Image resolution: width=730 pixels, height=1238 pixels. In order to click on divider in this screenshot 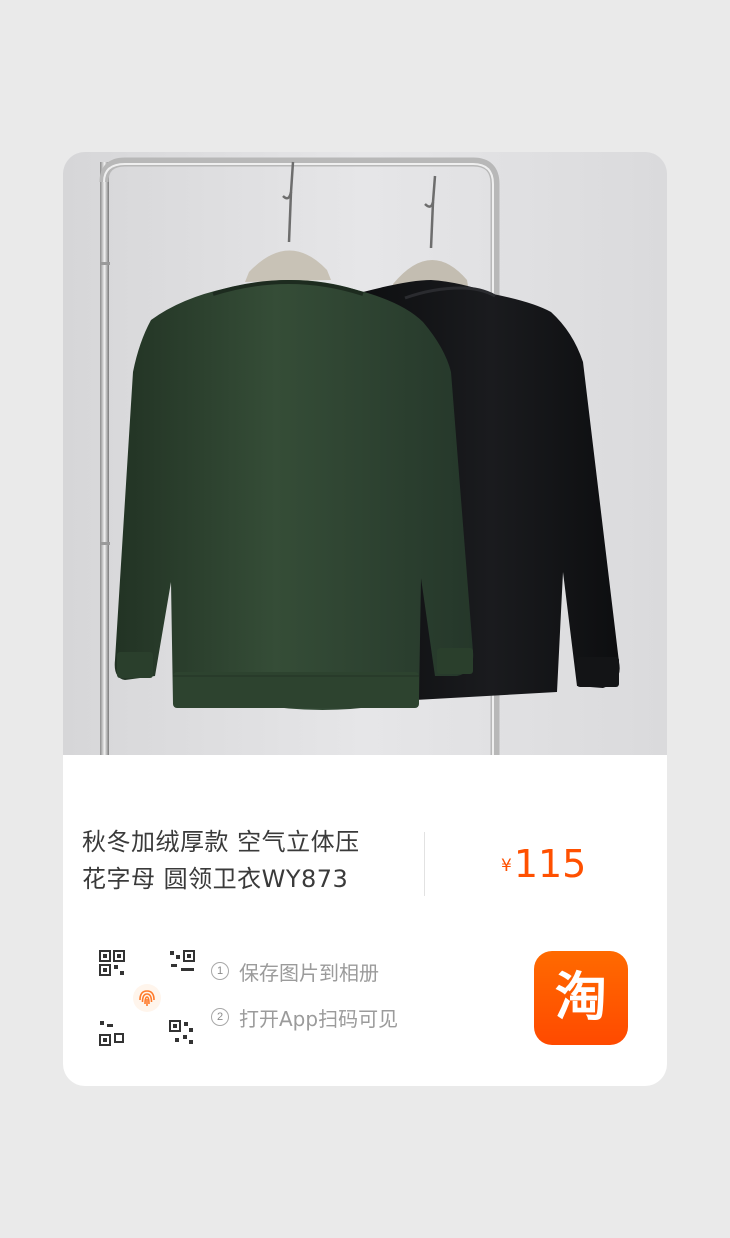, I will do `click(424, 864)`.